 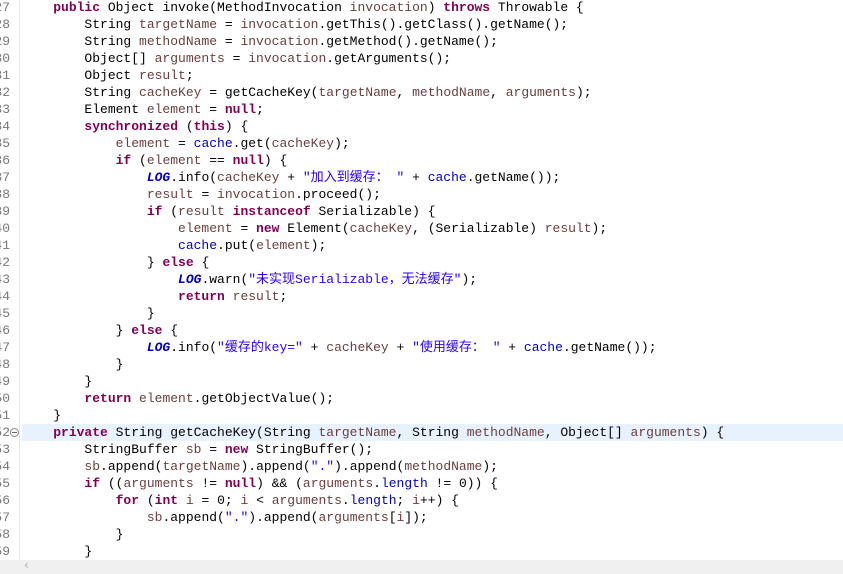 I want to click on variable: sb, so click(x=193, y=449).